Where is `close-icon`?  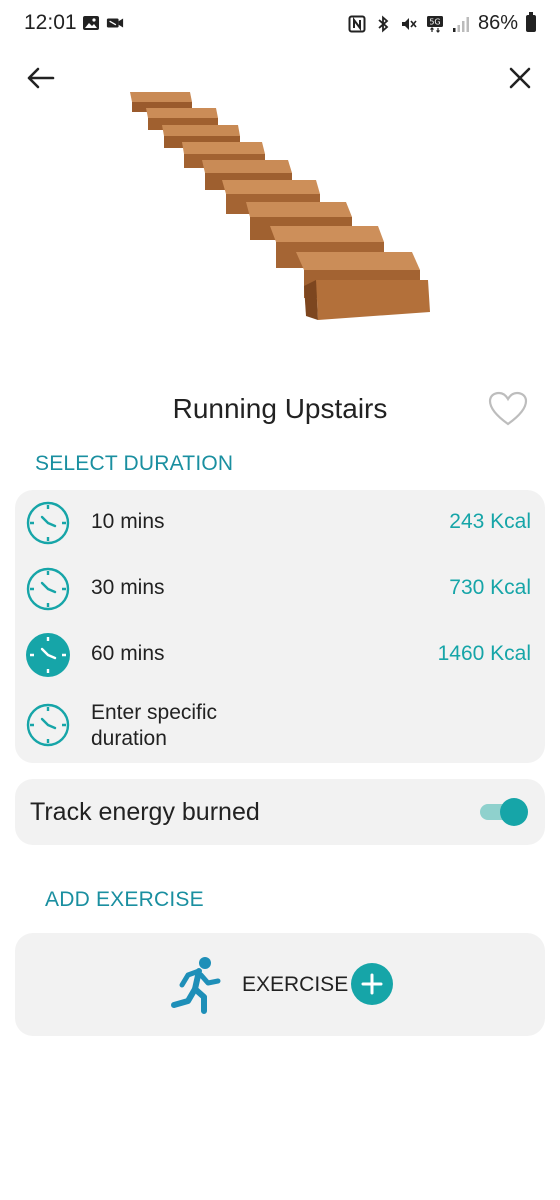
close-icon is located at coordinates (520, 78).